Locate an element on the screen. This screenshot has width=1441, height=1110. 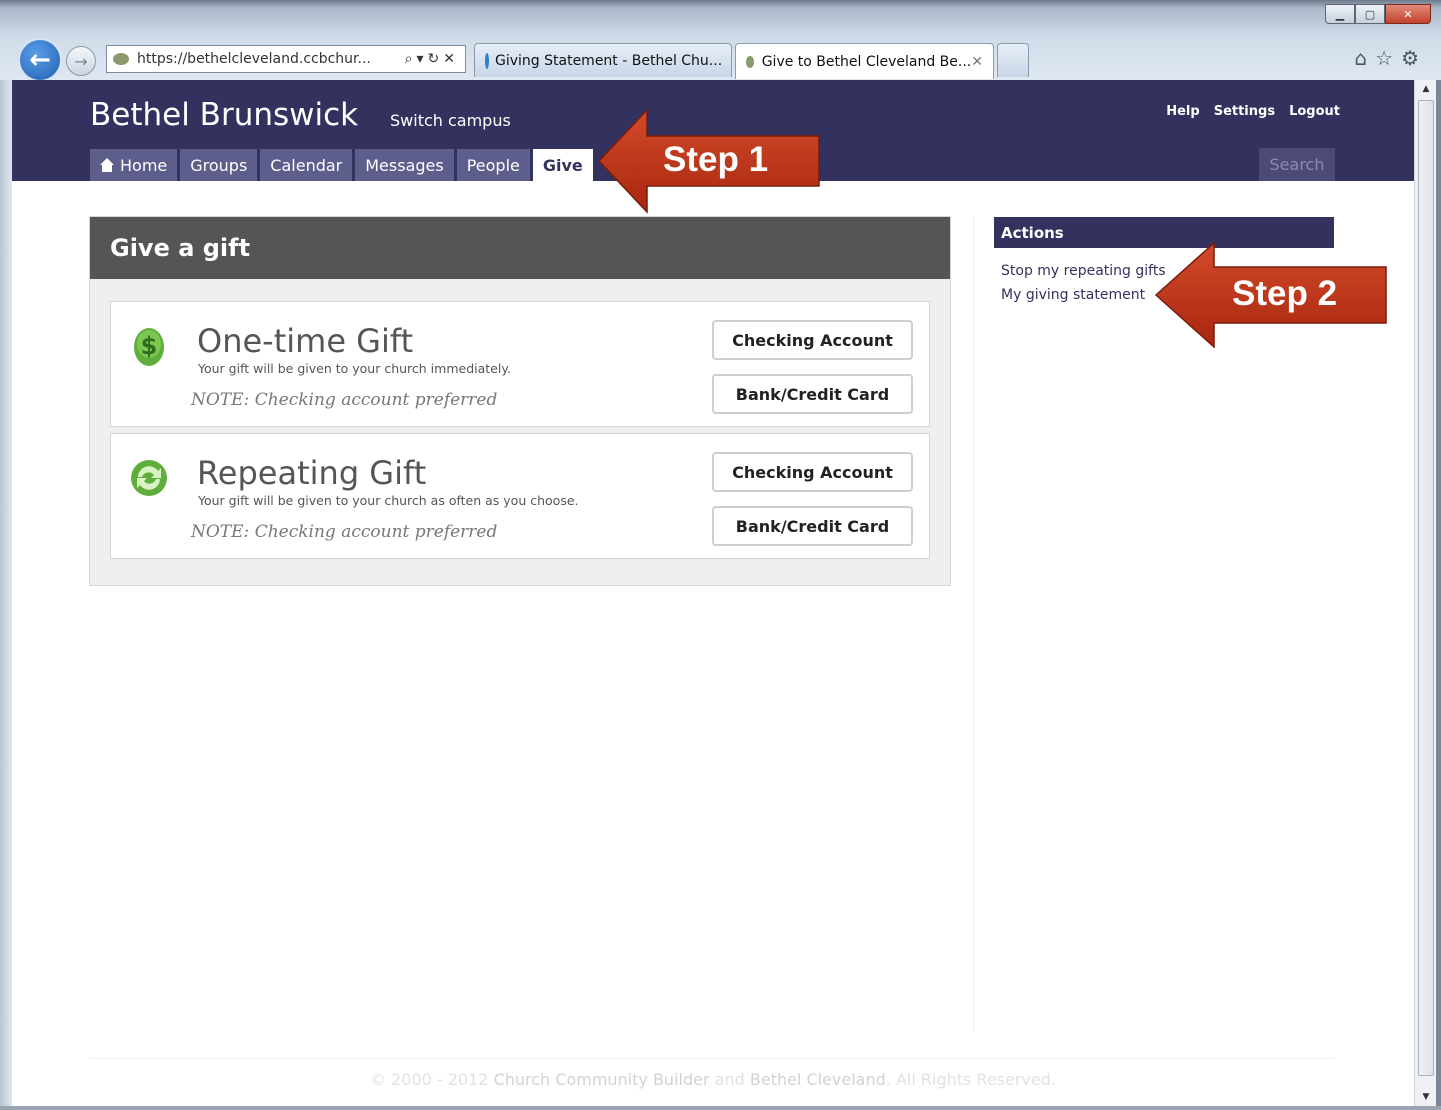
nav-tab-home: Home is located at coordinates (134, 165).